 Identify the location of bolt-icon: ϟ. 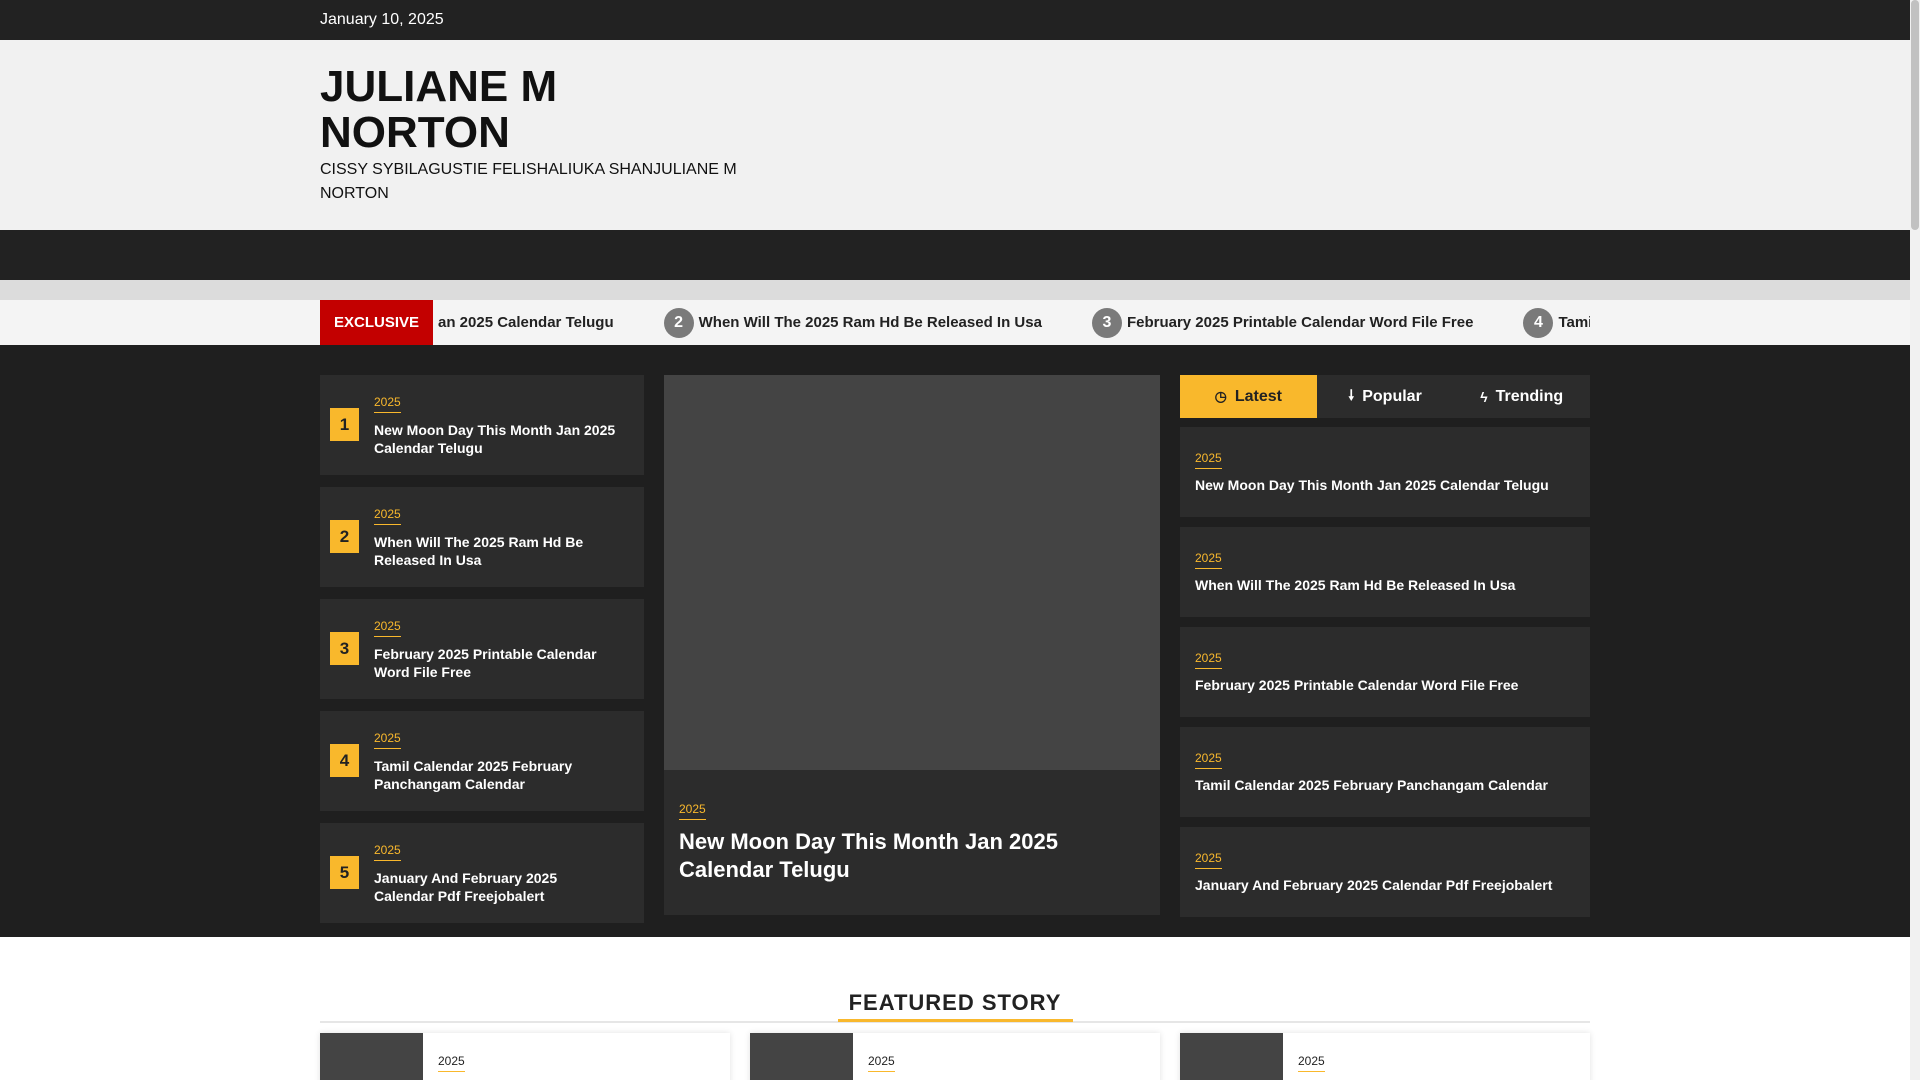
(1484, 396).